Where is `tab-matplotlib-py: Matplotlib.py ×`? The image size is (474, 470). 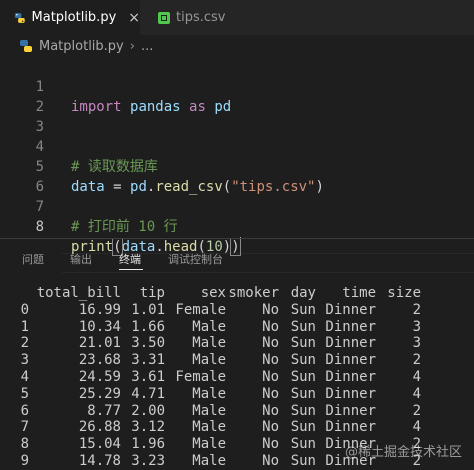 tab-matplotlib-py: Matplotlib.py × is located at coordinates (70, 17).